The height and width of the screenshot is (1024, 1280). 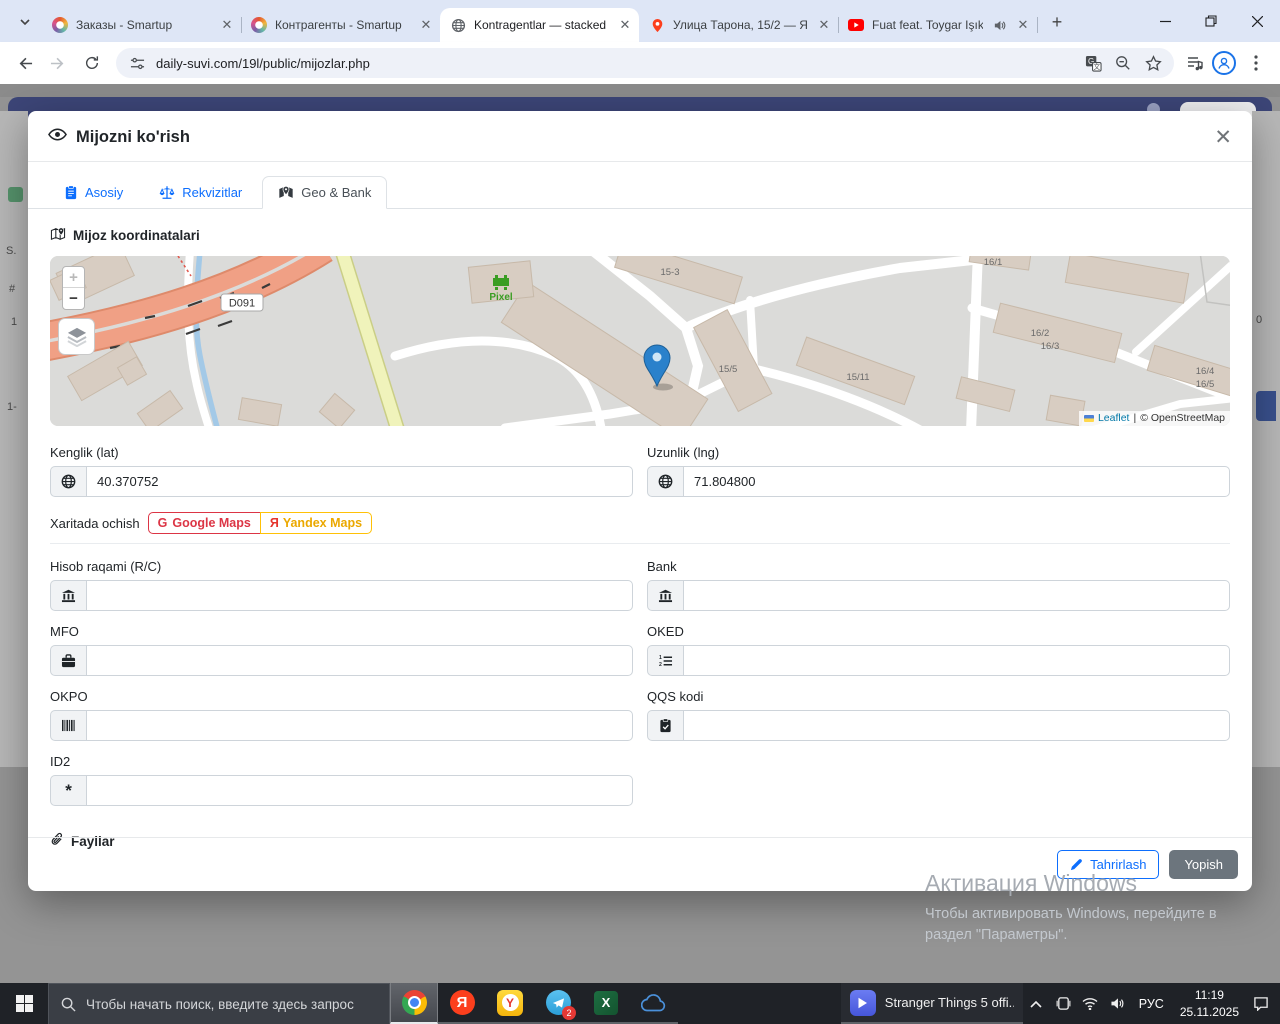 I want to click on tab-title: Kontragentlar — stacked, so click(x=540, y=25).